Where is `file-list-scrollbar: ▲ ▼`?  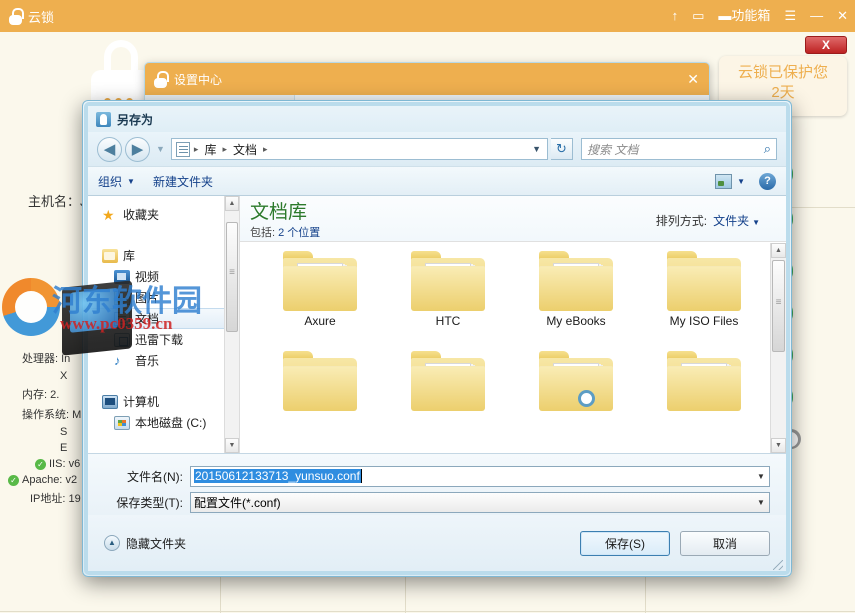 file-list-scrollbar: ▲ ▼ is located at coordinates (778, 348).